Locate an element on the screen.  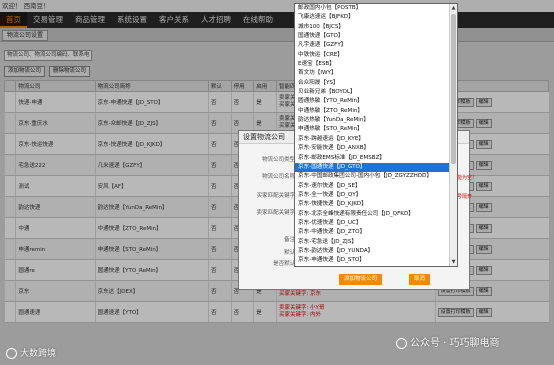
dropdown-option: 城市100【BJCS】 is located at coordinates (376, 27).